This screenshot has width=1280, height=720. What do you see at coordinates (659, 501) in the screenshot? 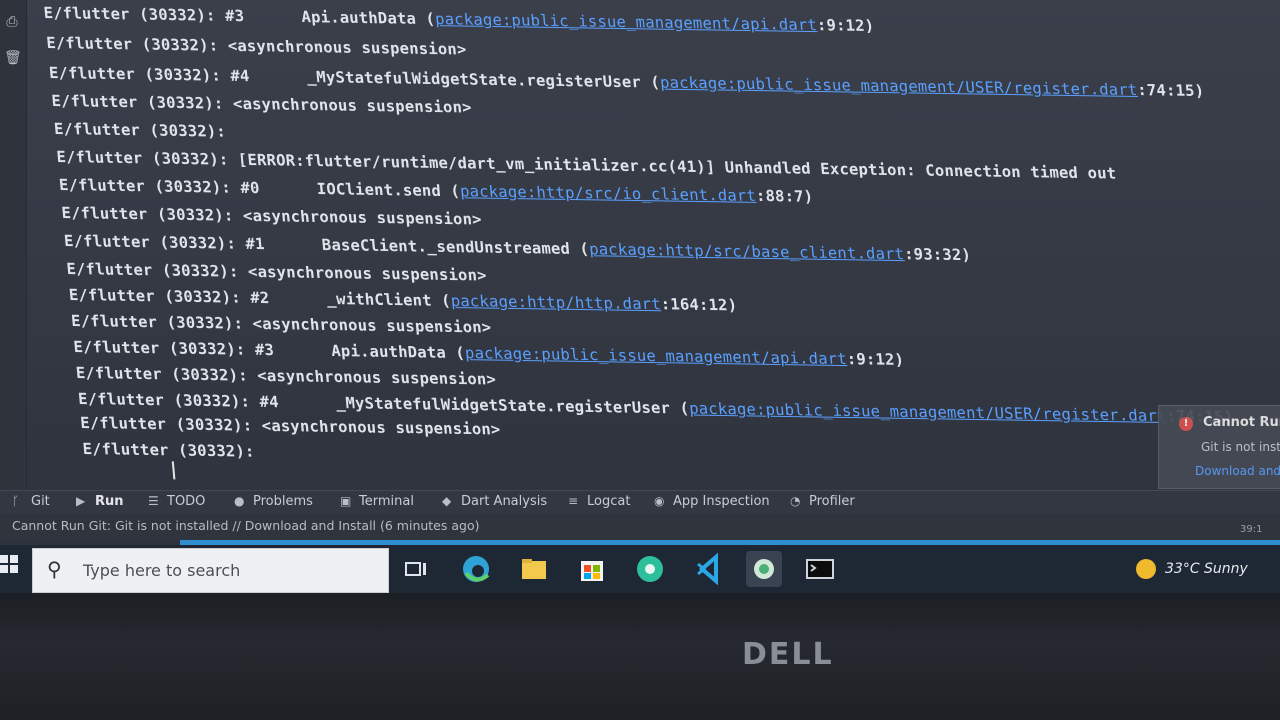
I see `app-inspection-icon: ◉` at bounding box center [659, 501].